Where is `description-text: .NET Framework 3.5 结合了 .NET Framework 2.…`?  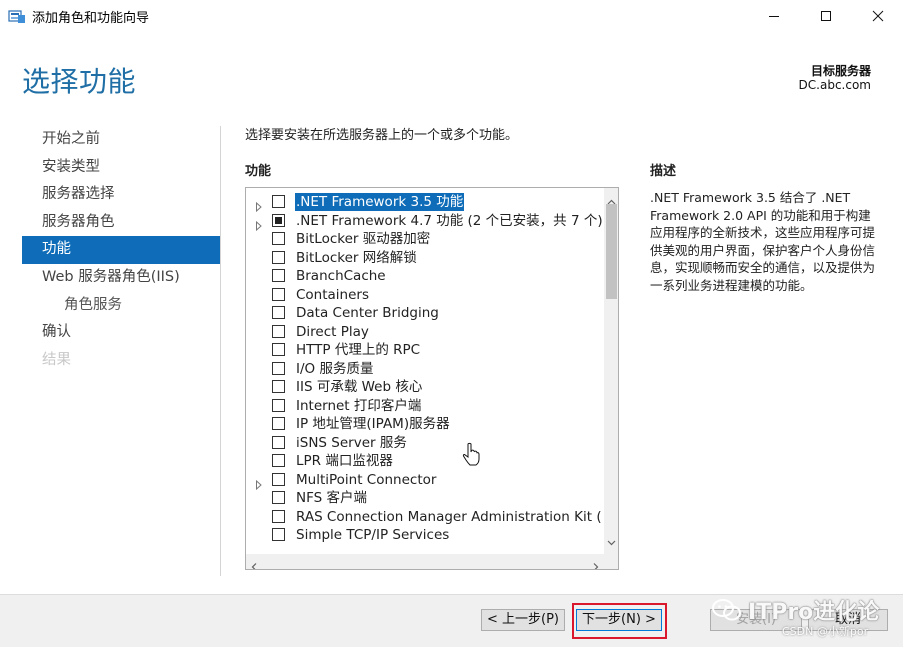 description-text: .NET Framework 3.5 结合了 .NET Framework 2.… is located at coordinates (763, 241).